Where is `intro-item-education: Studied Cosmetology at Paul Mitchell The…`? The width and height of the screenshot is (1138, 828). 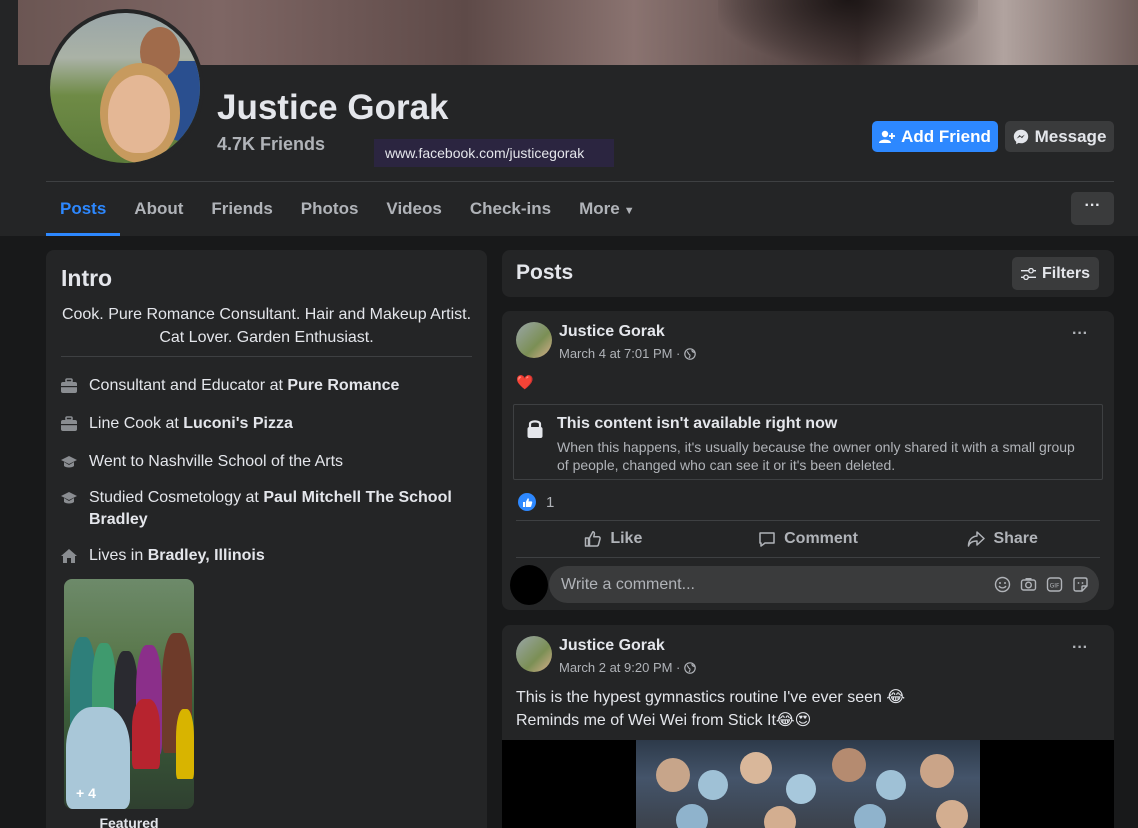
intro-item-education: Studied Cosmetology at Paul Mitchell The… is located at coordinates (265, 509).